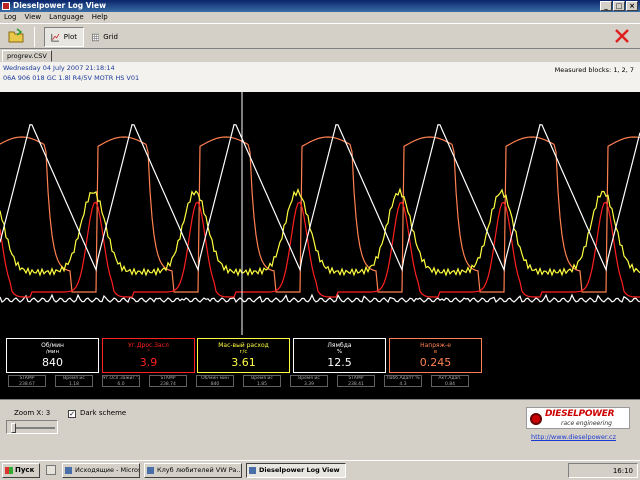 This screenshot has width=640, height=480. What do you see at coordinates (320, 6) in the screenshot?
I see `window-title-bar: Dieselpower Log View _ □ ×` at bounding box center [320, 6].